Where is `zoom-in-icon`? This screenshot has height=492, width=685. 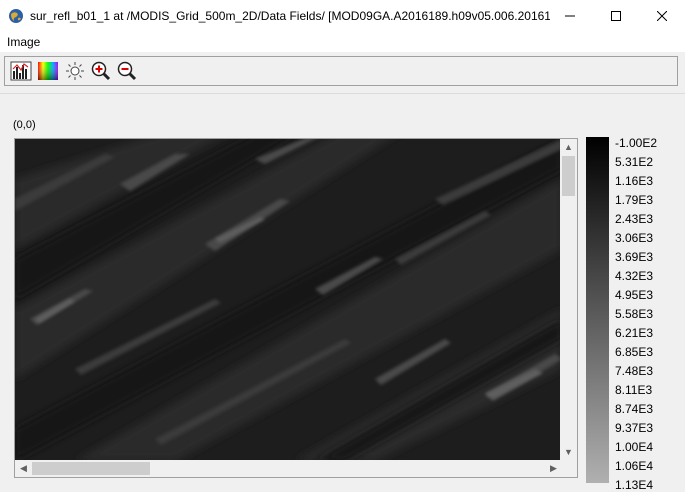
zoom-in-icon is located at coordinates (101, 71).